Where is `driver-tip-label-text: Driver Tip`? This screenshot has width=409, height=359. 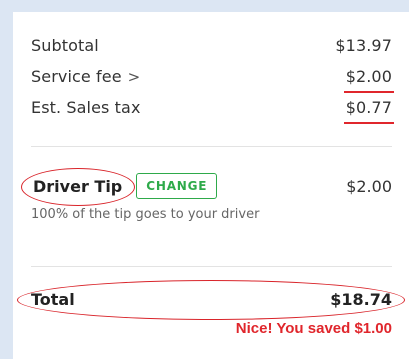
driver-tip-label-text: Driver Tip is located at coordinates (78, 186).